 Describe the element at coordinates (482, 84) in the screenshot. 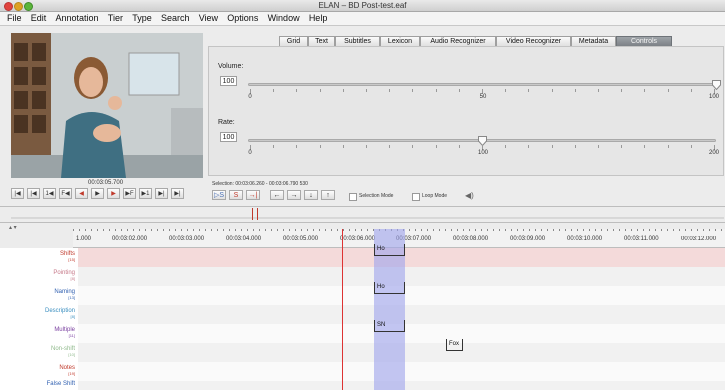

I see `volume-slider` at that location.